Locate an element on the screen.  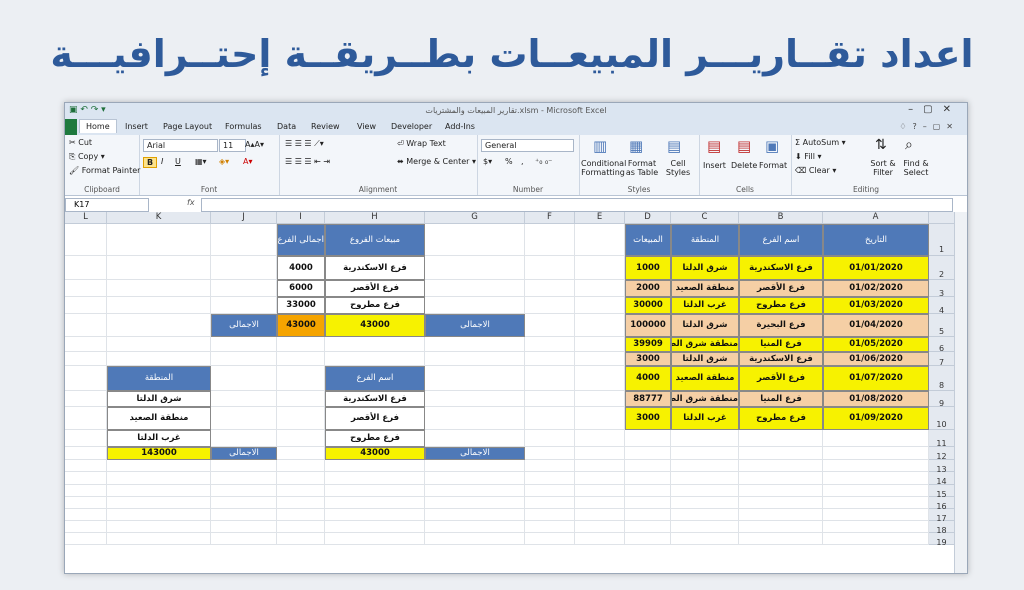
format-painter-button: 🖌 Format Painter is located at coordinates (104, 170).